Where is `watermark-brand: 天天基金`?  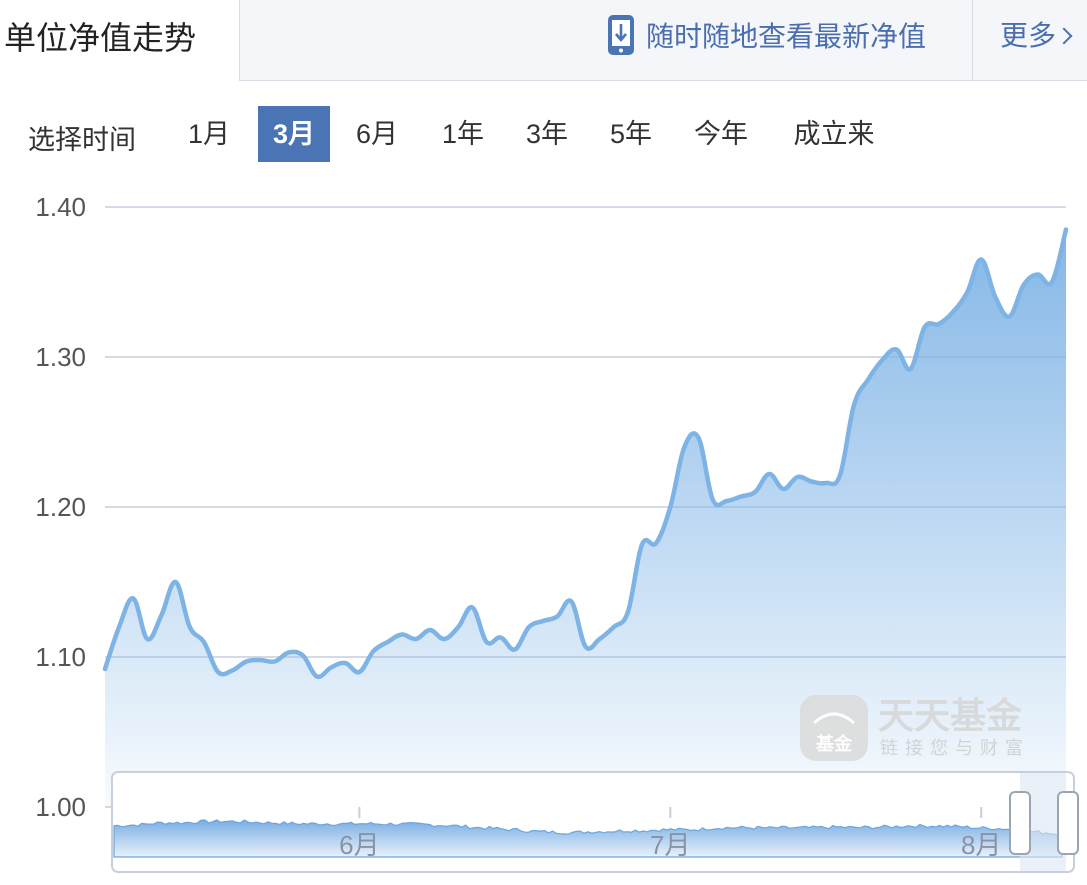 watermark-brand: 天天基金 is located at coordinates (950, 715).